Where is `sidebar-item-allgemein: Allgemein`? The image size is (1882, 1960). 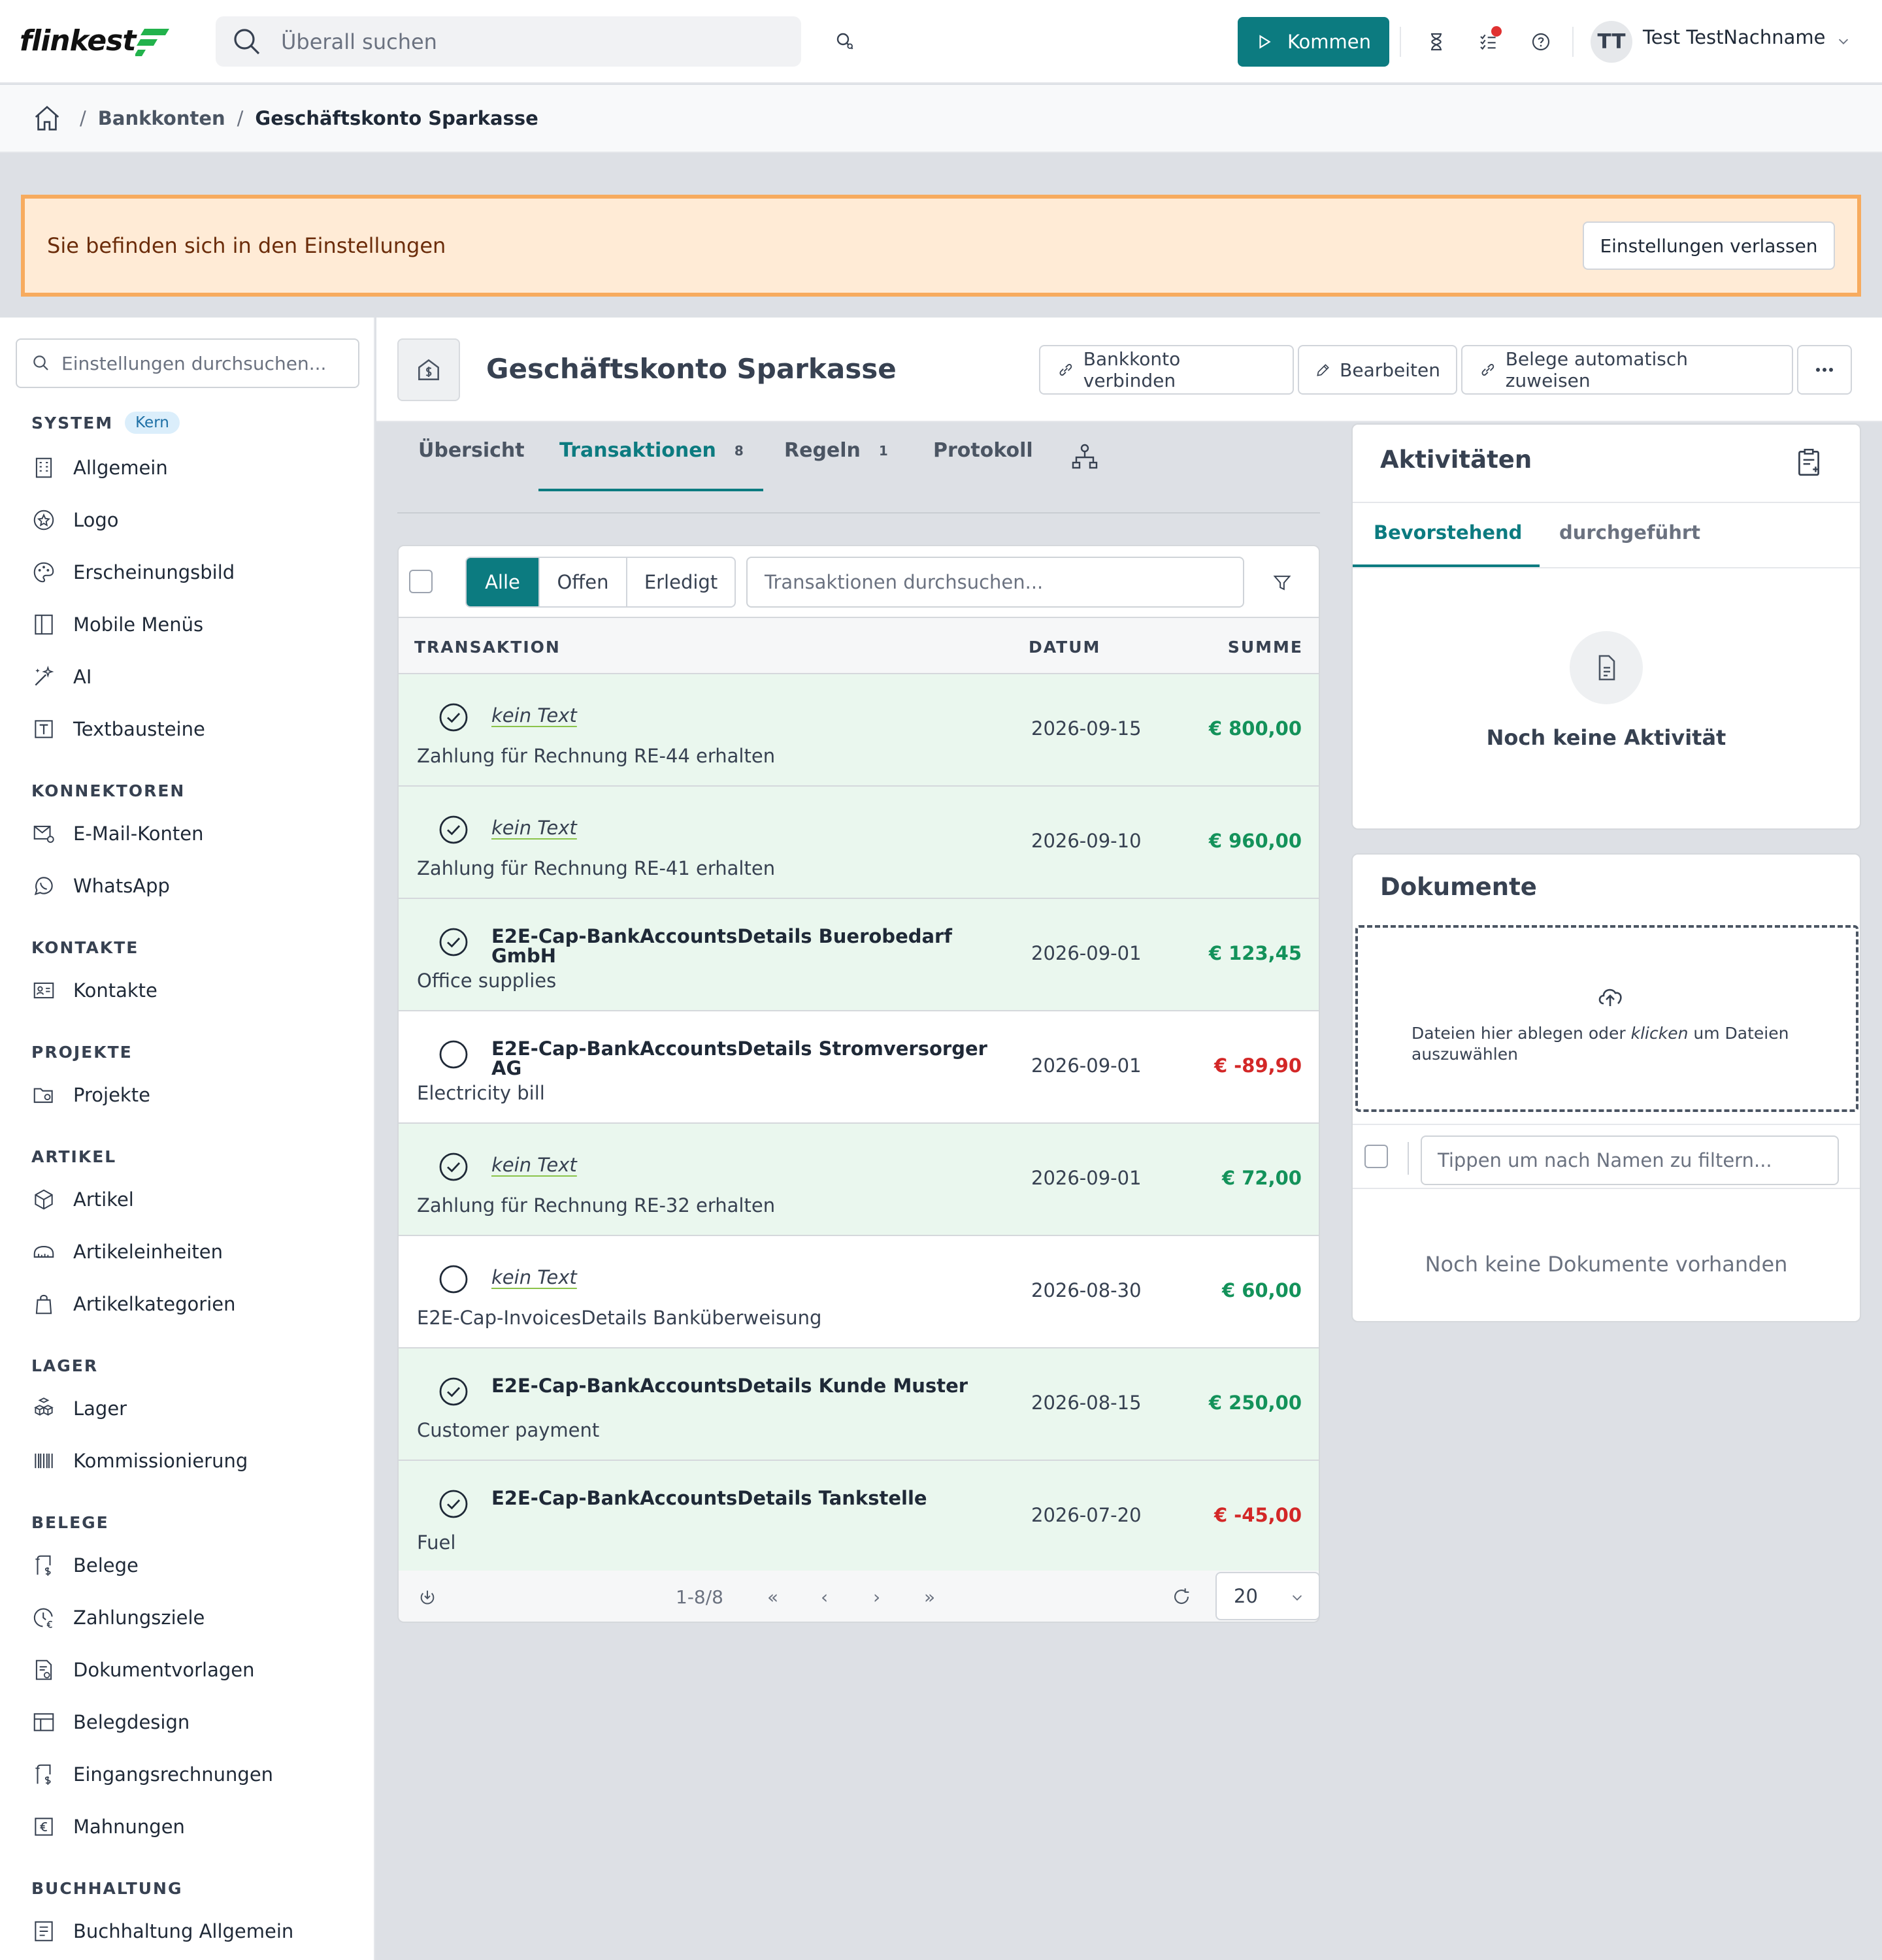
sidebar-item-allgemein: Allgemein is located at coordinates (195, 467).